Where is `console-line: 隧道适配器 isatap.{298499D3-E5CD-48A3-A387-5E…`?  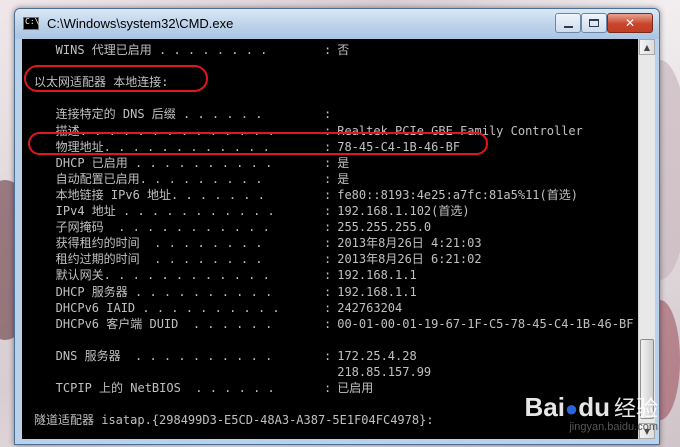
console-line: 隧道适配器 isatap.{298499D3-E5CD-48A3-A387-5E… is located at coordinates (234, 420).